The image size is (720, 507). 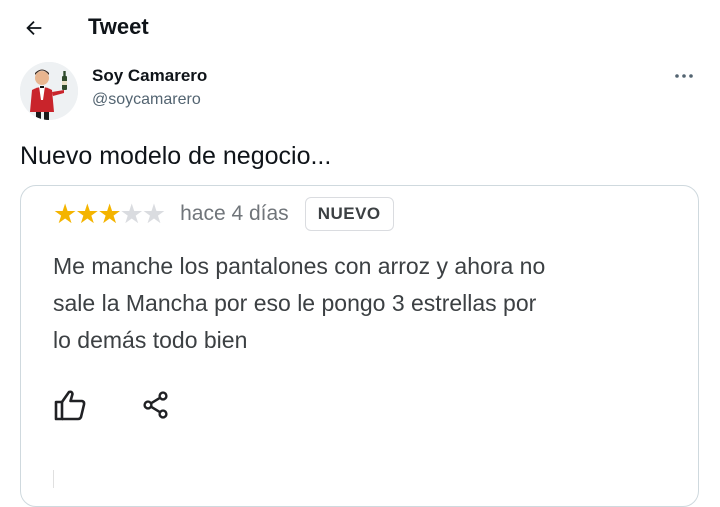 I want to click on share-button, so click(x=156, y=405).